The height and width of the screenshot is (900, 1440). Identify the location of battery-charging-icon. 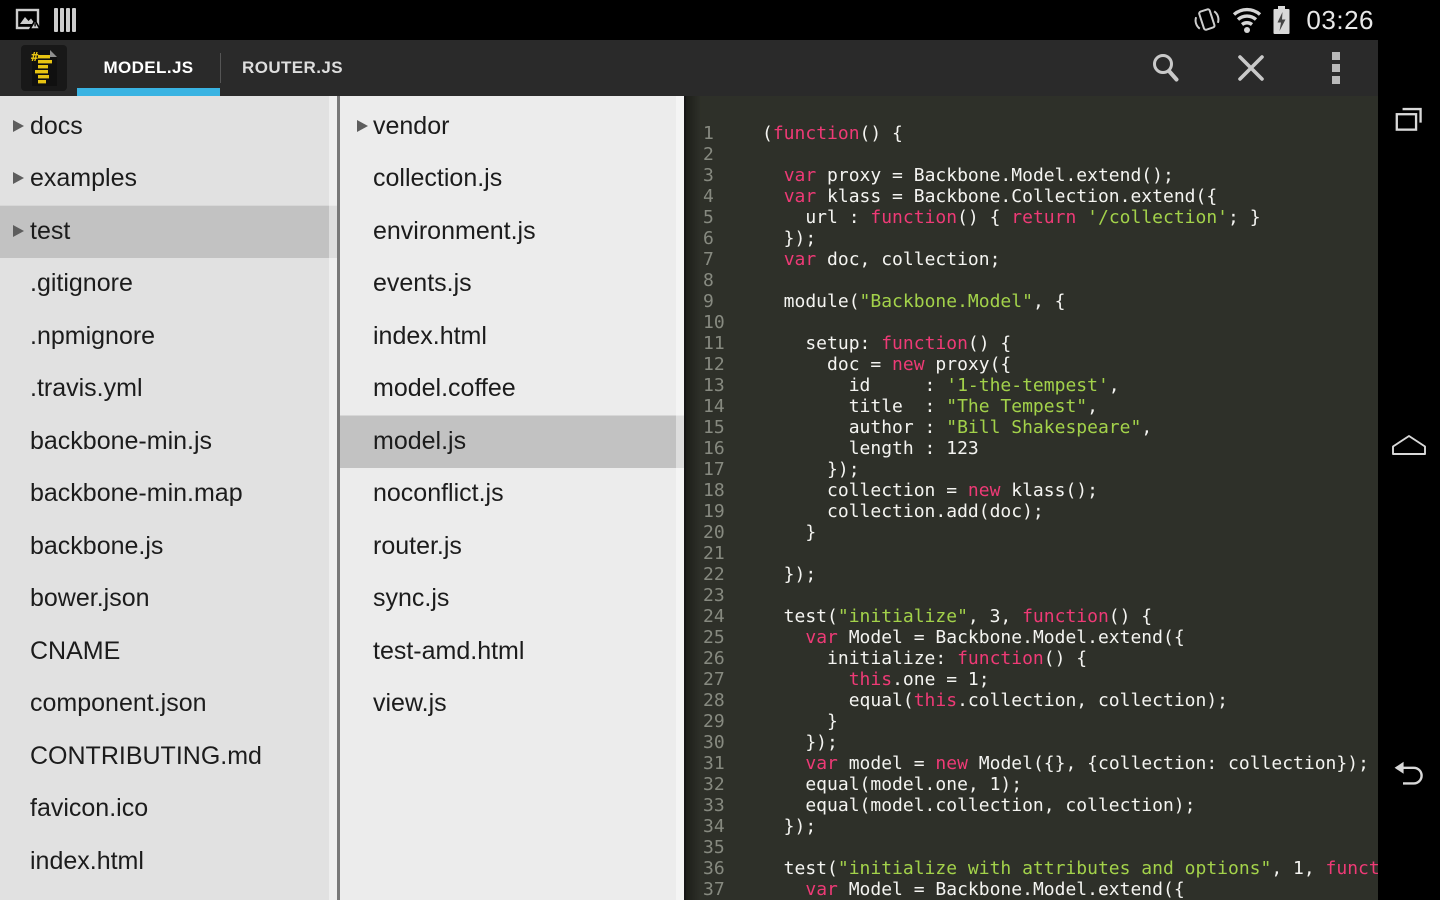
(1281, 20).